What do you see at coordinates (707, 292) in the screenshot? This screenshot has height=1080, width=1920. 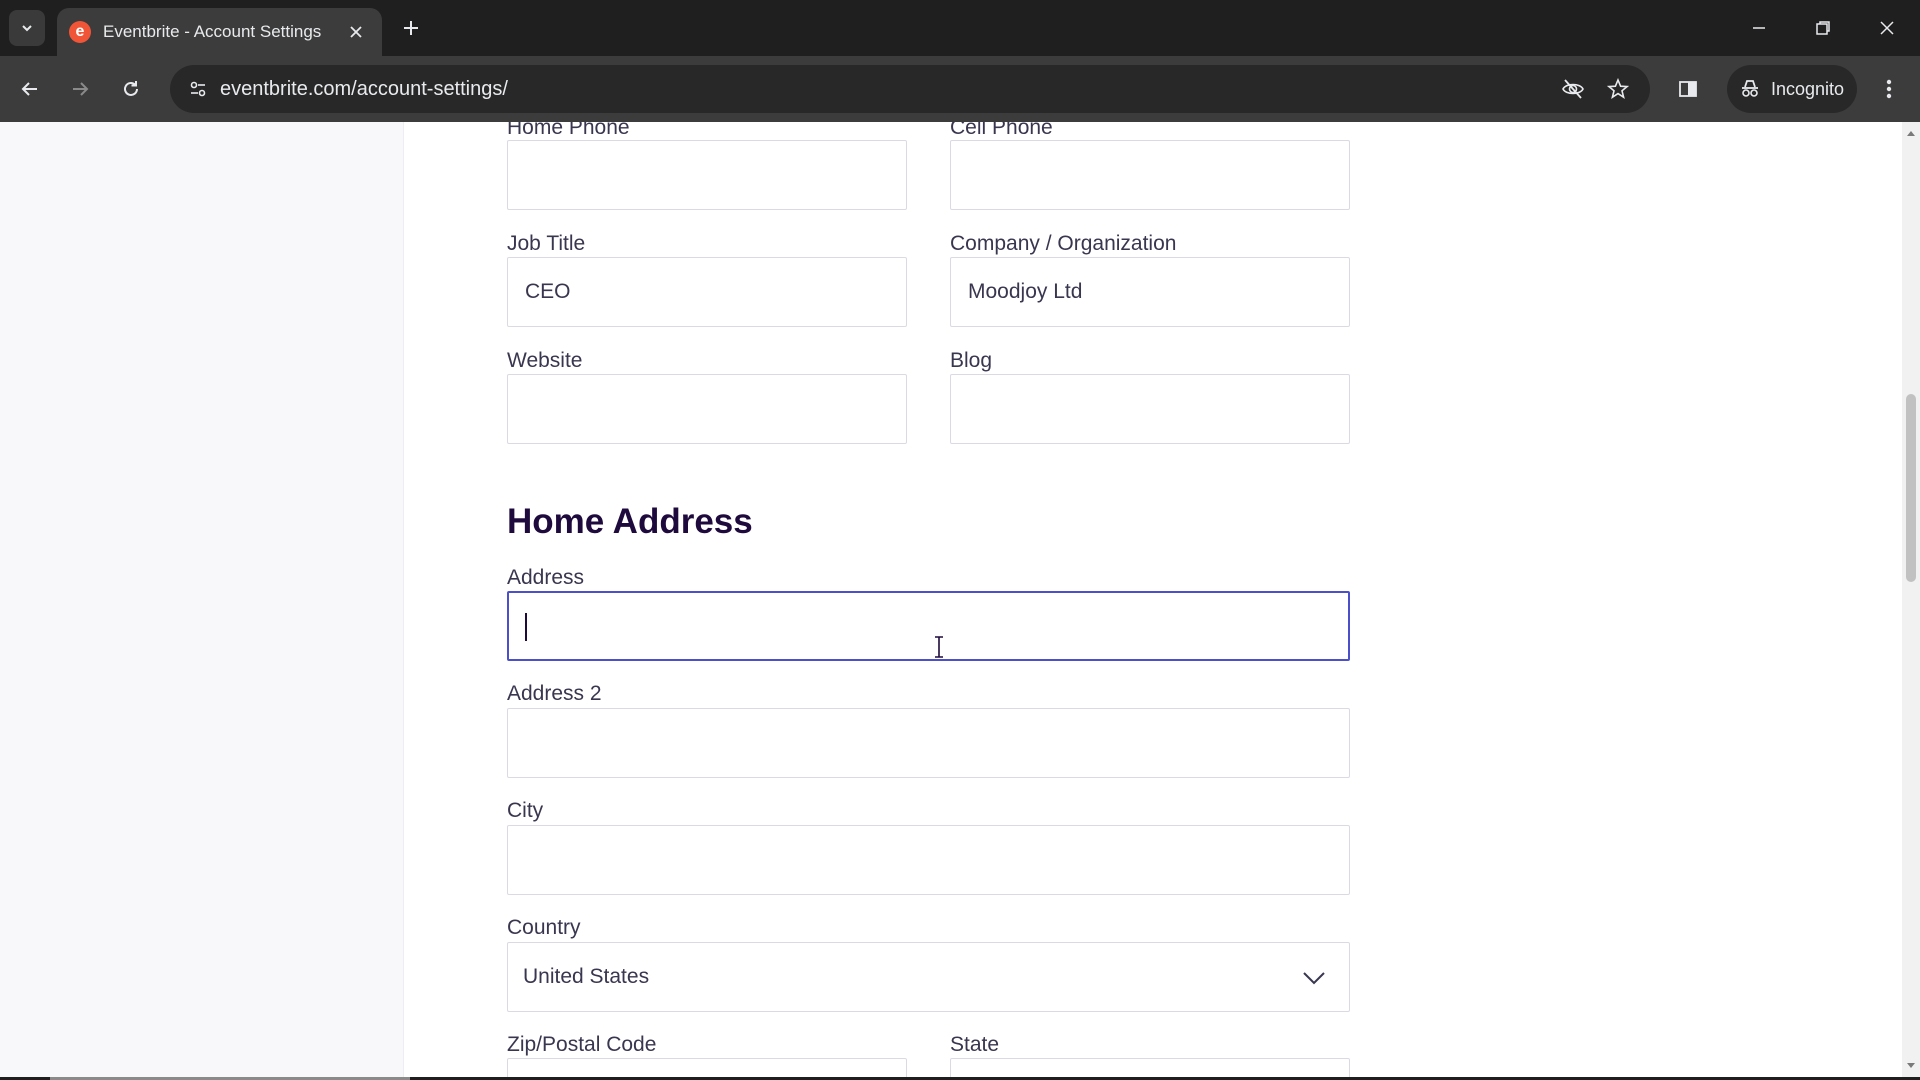 I see `job-title-input: CEO` at bounding box center [707, 292].